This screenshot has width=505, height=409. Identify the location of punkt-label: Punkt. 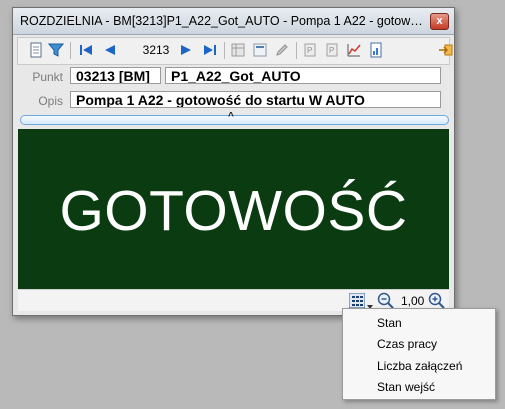
(47, 77).